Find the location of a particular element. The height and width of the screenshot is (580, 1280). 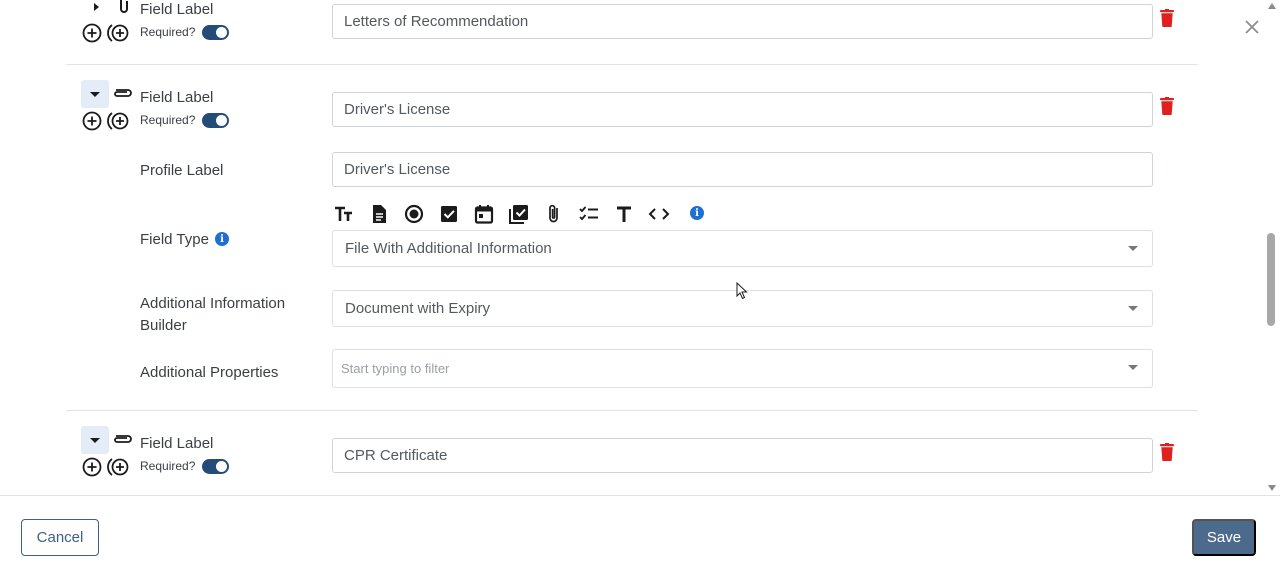

checklist-icon is located at coordinates (589, 214).